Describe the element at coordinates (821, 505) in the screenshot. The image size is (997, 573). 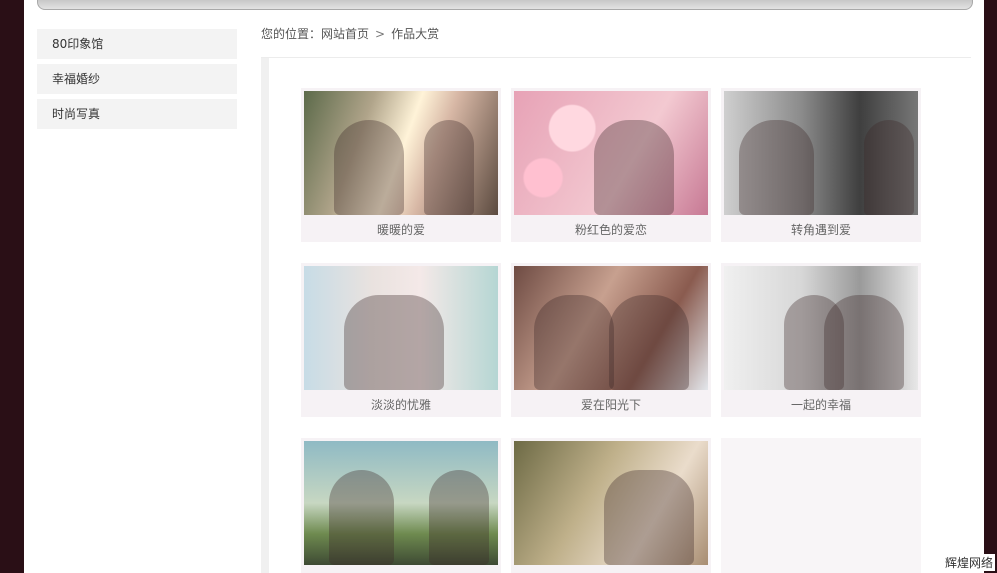
I see `gallery-card-empty` at that location.